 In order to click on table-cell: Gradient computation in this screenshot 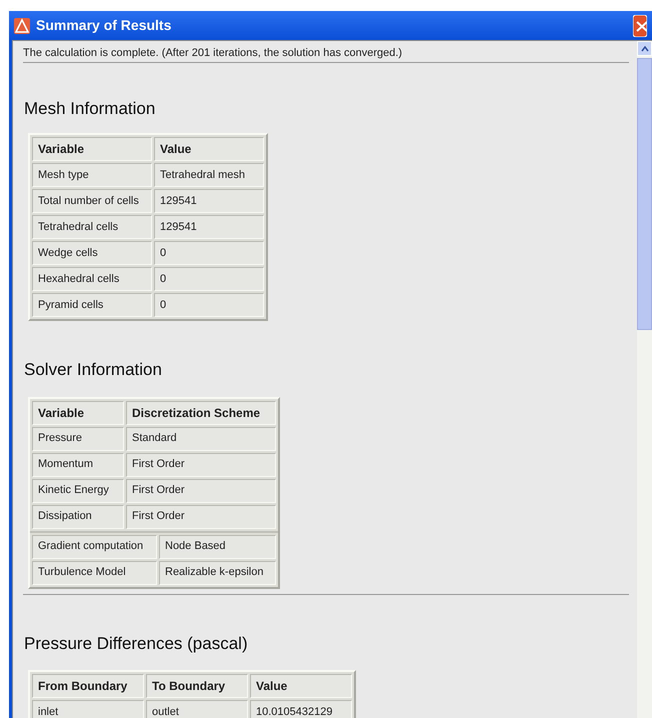, I will do `click(94, 546)`.